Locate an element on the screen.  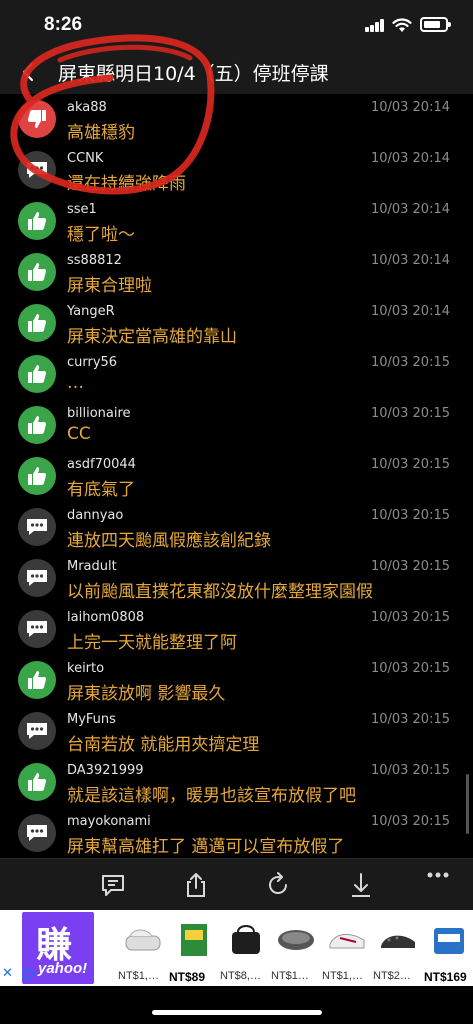
comment-username: laihom0808 is located at coordinates (106, 617).